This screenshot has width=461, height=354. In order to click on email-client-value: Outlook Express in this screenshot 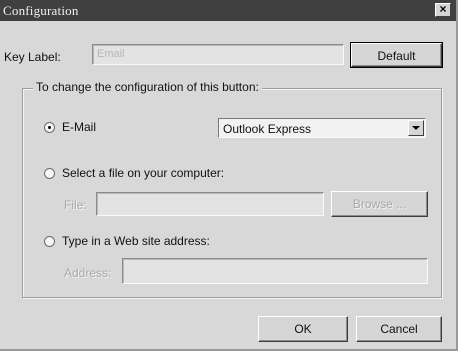, I will do `click(267, 129)`.